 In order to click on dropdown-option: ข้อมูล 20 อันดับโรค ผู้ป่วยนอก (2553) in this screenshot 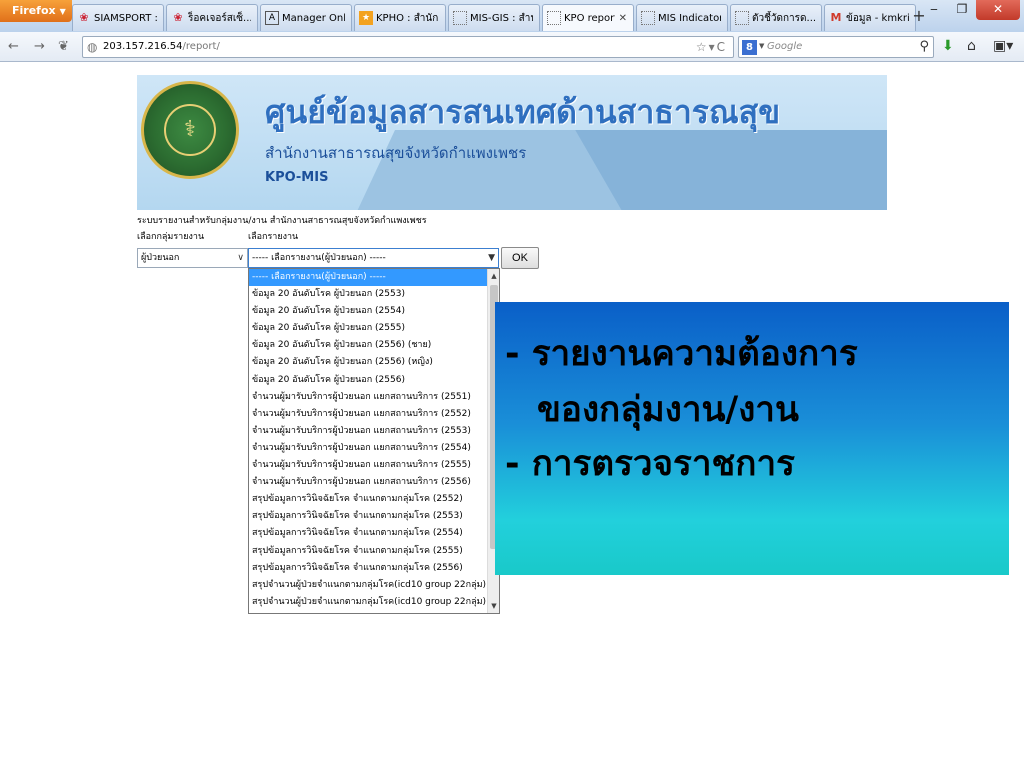, I will do `click(368, 294)`.